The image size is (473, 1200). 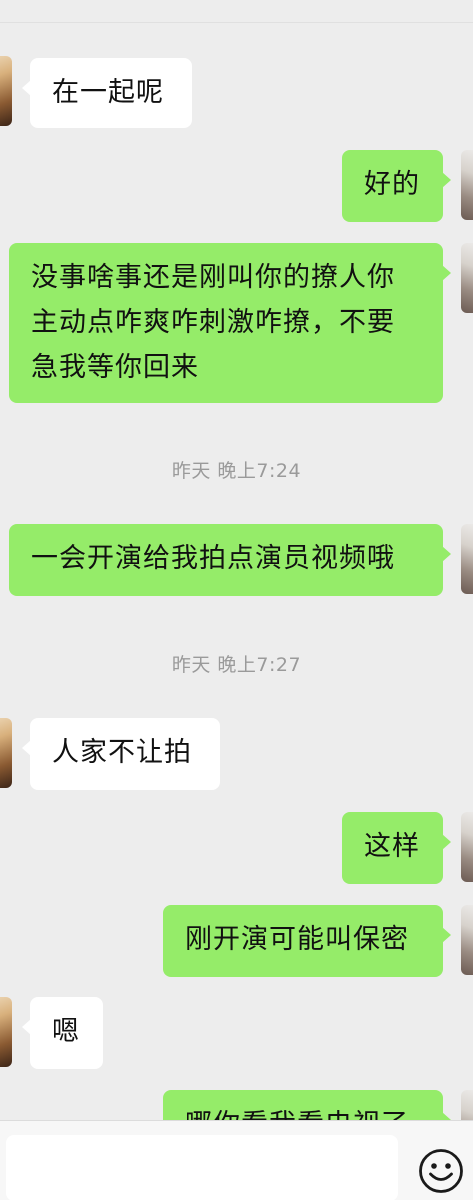 What do you see at coordinates (202, 1167) in the screenshot?
I see `message-input` at bounding box center [202, 1167].